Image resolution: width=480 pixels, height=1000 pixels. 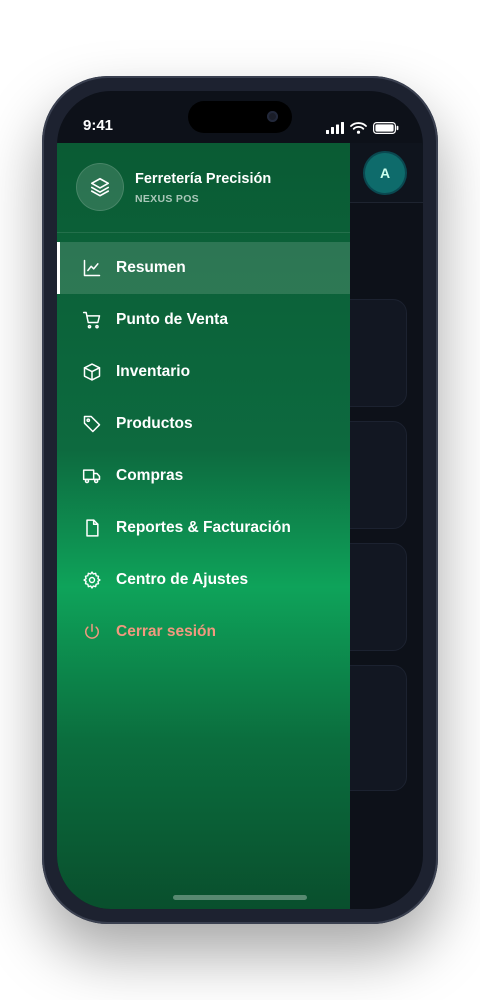 What do you see at coordinates (203, 188) in the screenshot?
I see `brand-header: Ferretería Precisión NEXUS POS` at bounding box center [203, 188].